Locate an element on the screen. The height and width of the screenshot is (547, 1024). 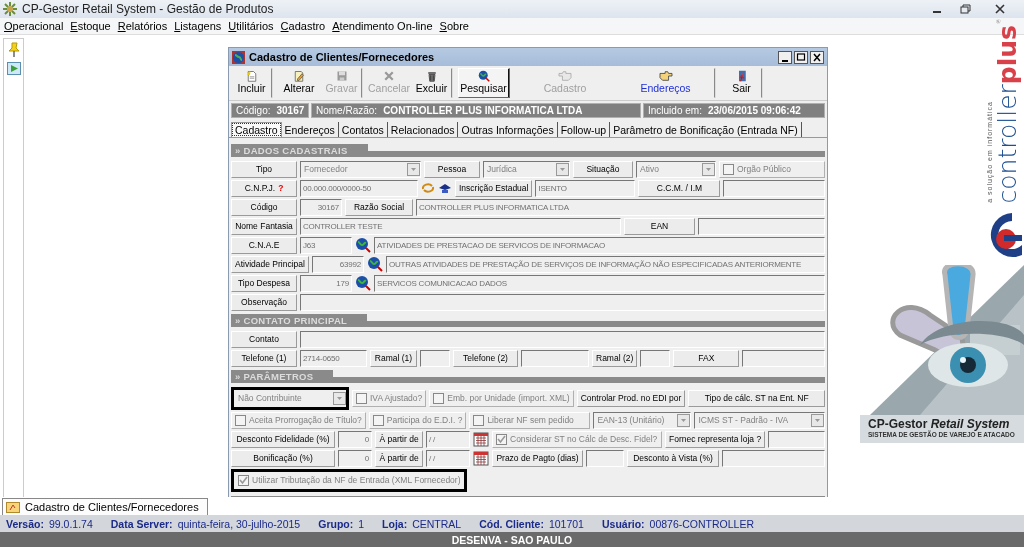
field-label: Código is located at coordinates (264, 207).